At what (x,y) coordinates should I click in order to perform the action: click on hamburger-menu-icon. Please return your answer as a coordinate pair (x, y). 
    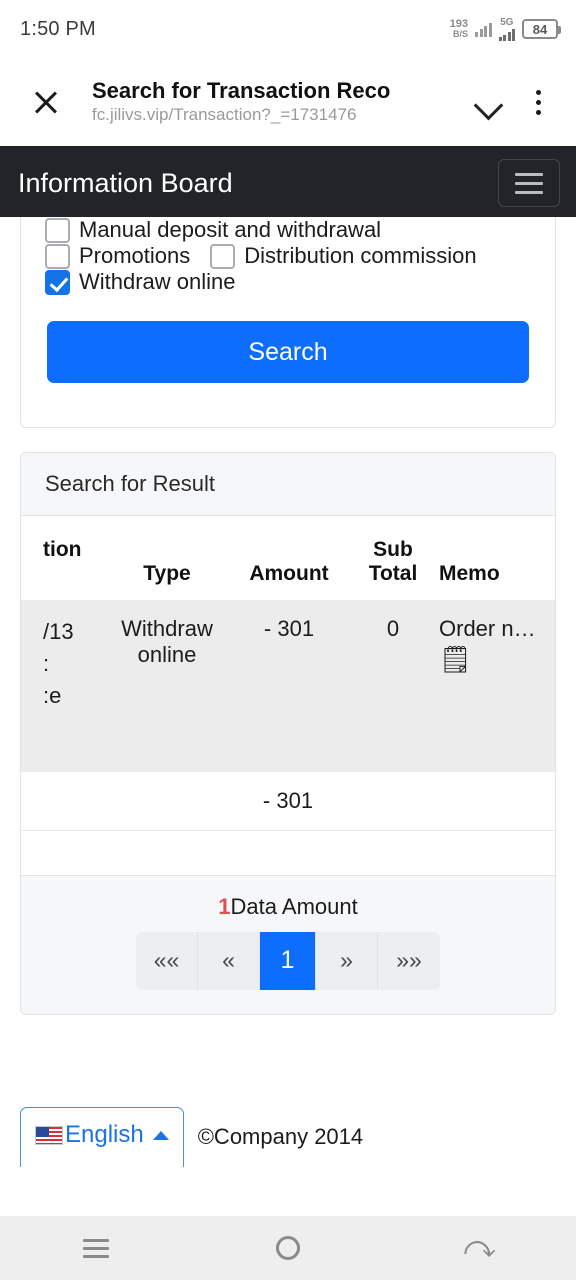
    Looking at the image, I should click on (529, 183).